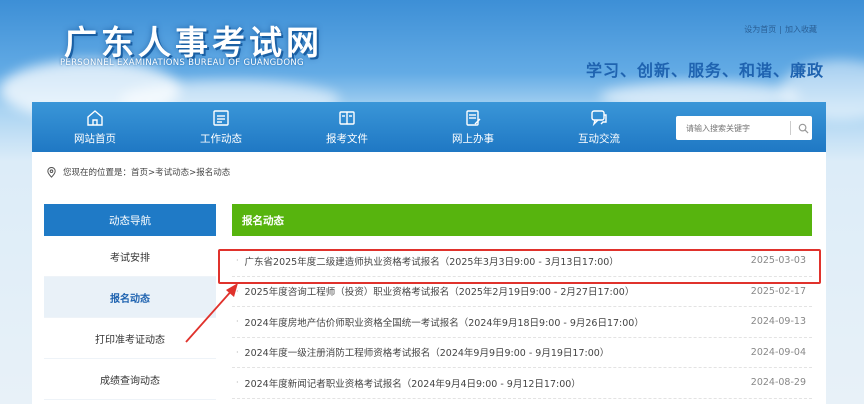 The image size is (864, 404). What do you see at coordinates (778, 322) in the screenshot?
I see `news-date: 2024-09-13` at bounding box center [778, 322].